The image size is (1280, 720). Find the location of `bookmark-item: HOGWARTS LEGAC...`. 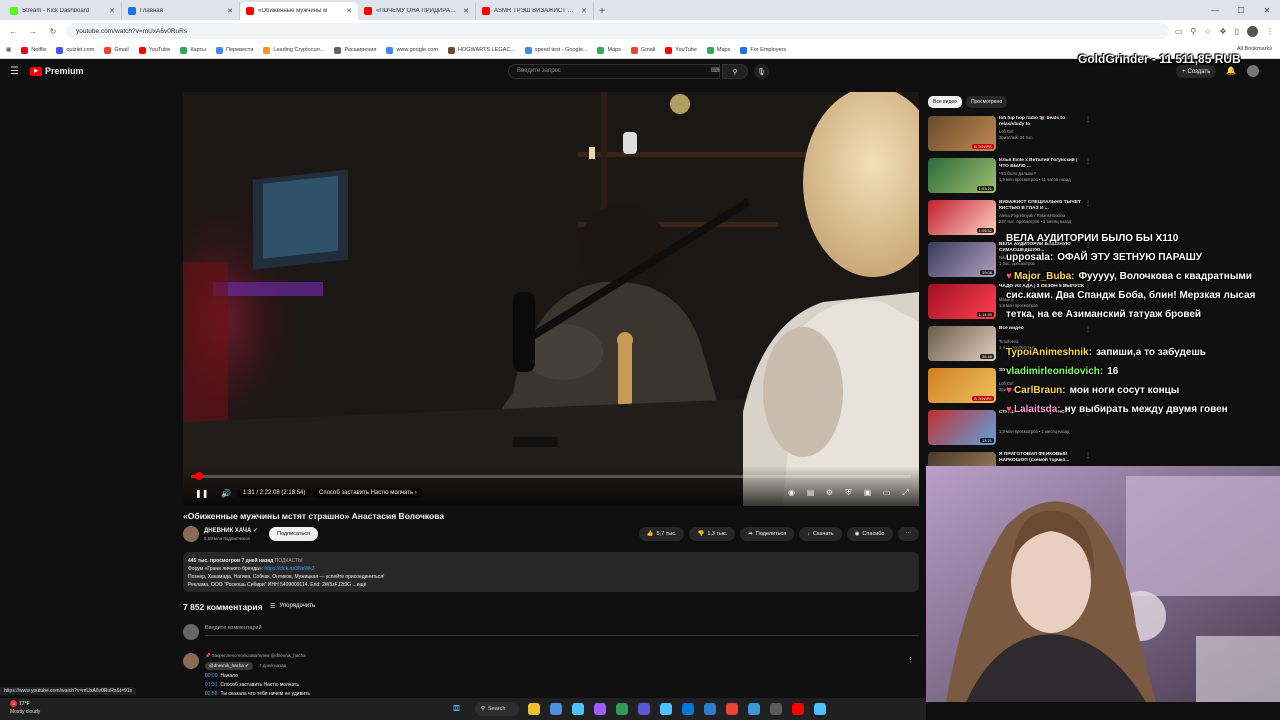

bookmark-item: HOGWARTS LEGAC... is located at coordinates (481, 50).